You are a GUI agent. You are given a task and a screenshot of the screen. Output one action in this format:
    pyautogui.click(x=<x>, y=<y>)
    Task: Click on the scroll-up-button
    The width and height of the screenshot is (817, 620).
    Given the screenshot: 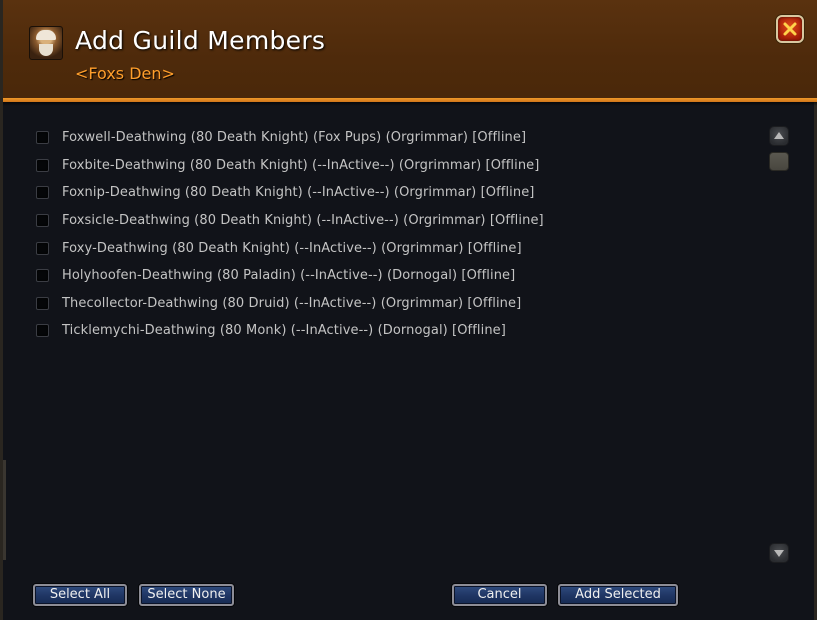 What is the action you would take?
    pyautogui.click(x=779, y=136)
    